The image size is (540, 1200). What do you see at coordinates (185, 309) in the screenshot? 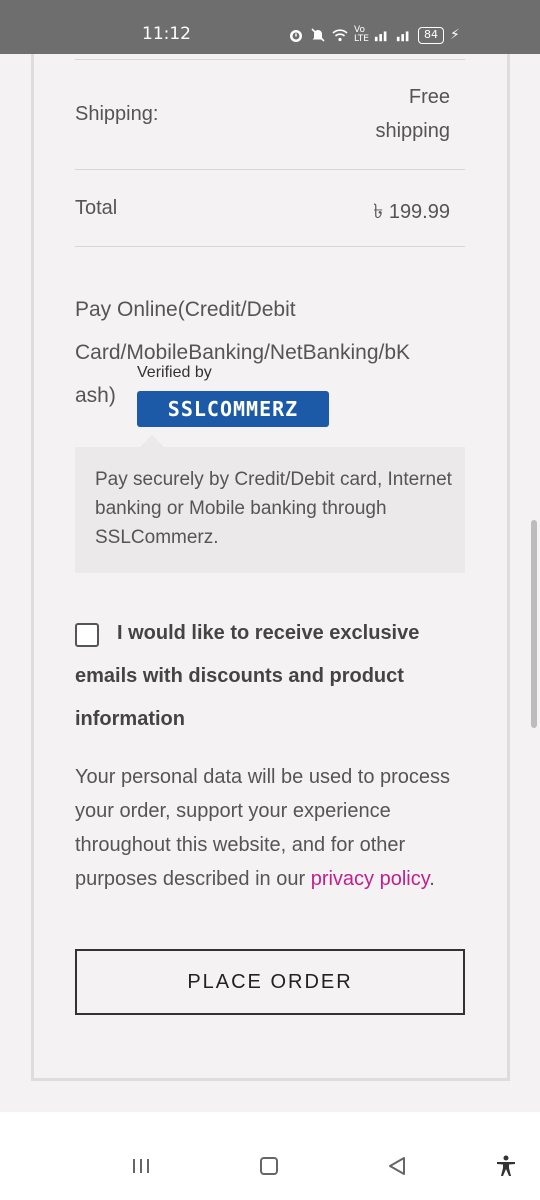
I see `payment-method-title-line1: Pay Online(Credit/Debit` at bounding box center [185, 309].